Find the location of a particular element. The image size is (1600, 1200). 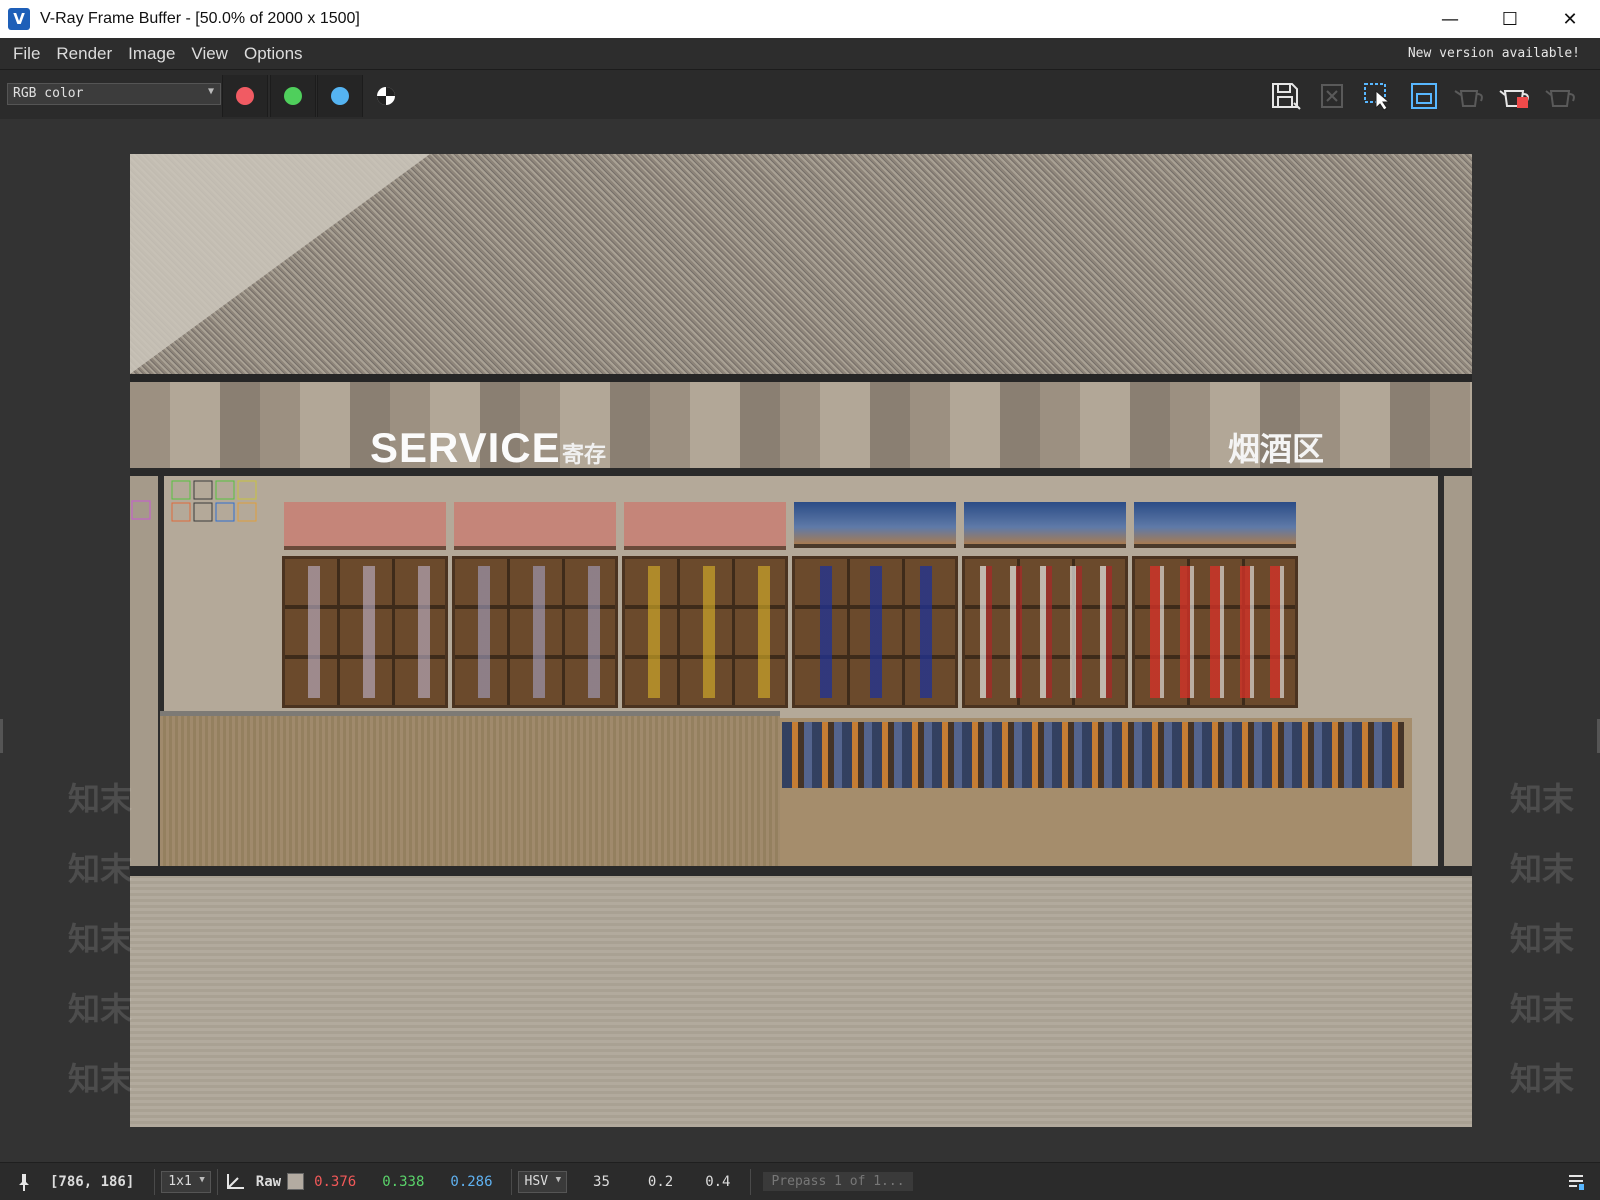

pin-icon is located at coordinates (25, 1182).